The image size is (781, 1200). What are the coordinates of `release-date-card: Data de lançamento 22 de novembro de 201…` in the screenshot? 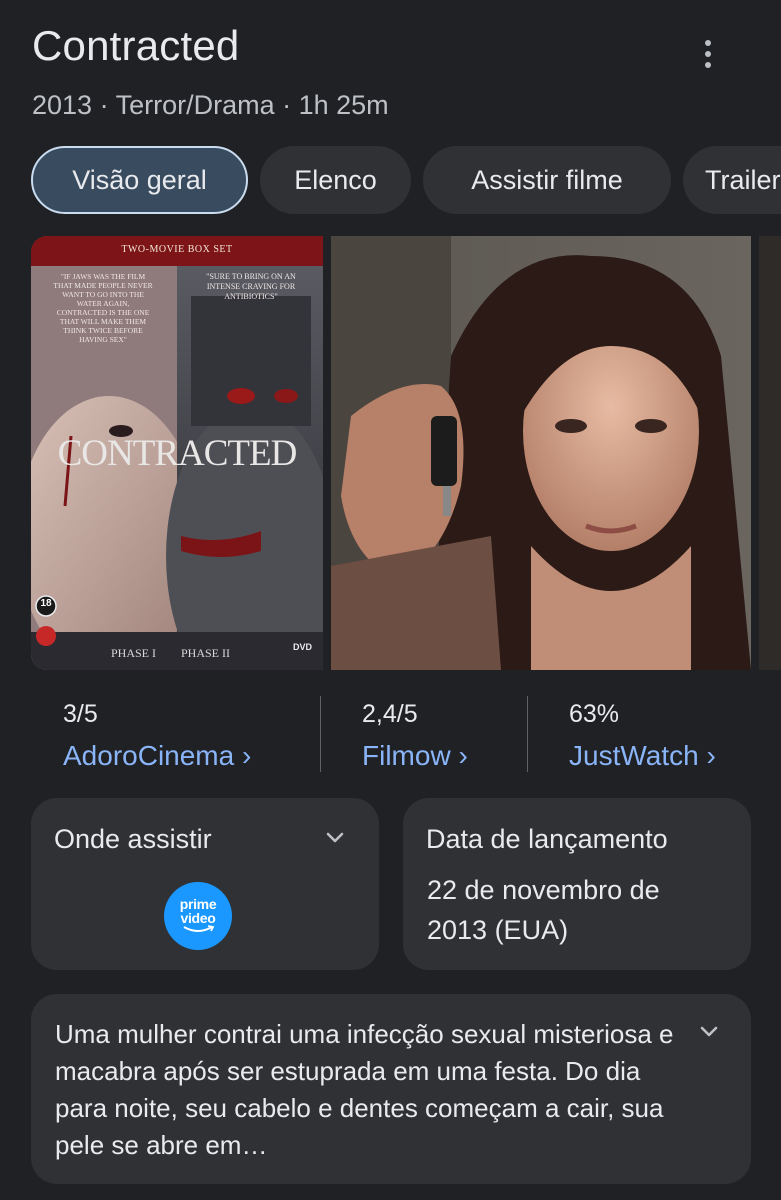 It's located at (577, 884).